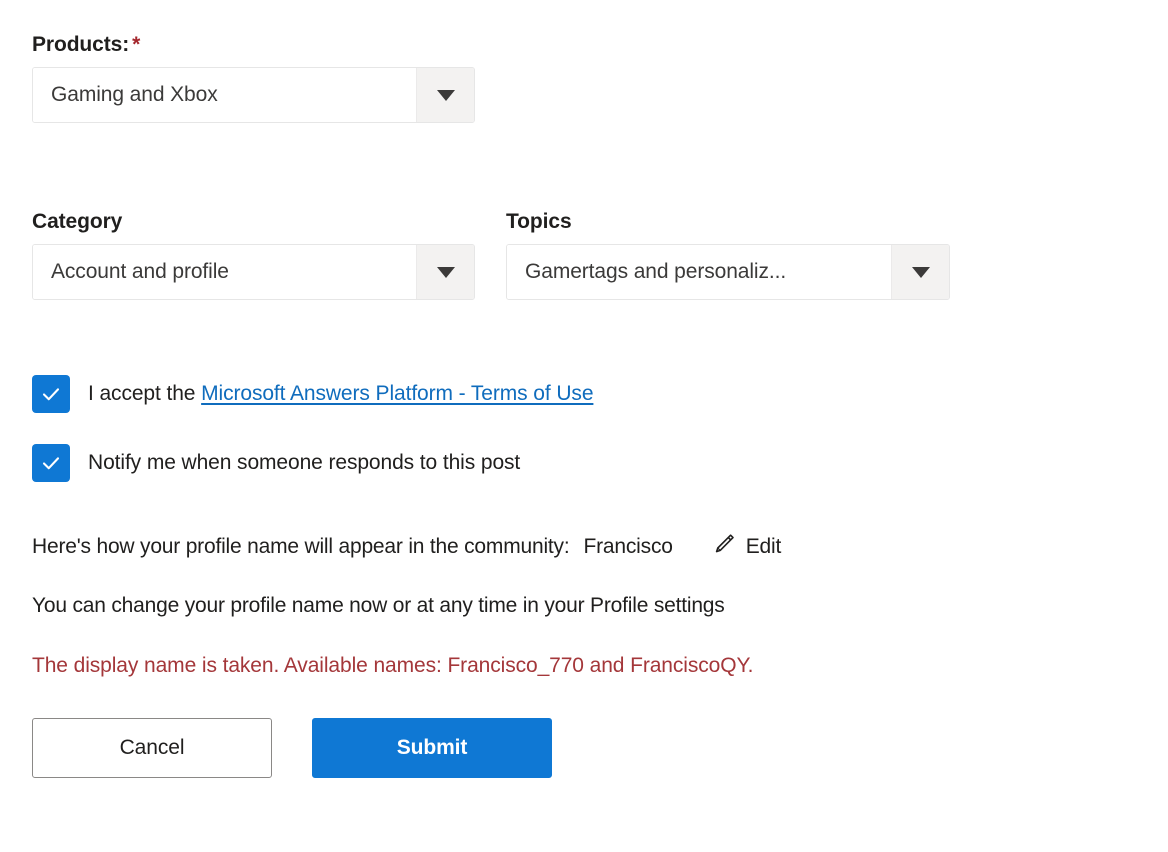  What do you see at coordinates (224, 272) in the screenshot?
I see `category-selected-value: Account and profile` at bounding box center [224, 272].